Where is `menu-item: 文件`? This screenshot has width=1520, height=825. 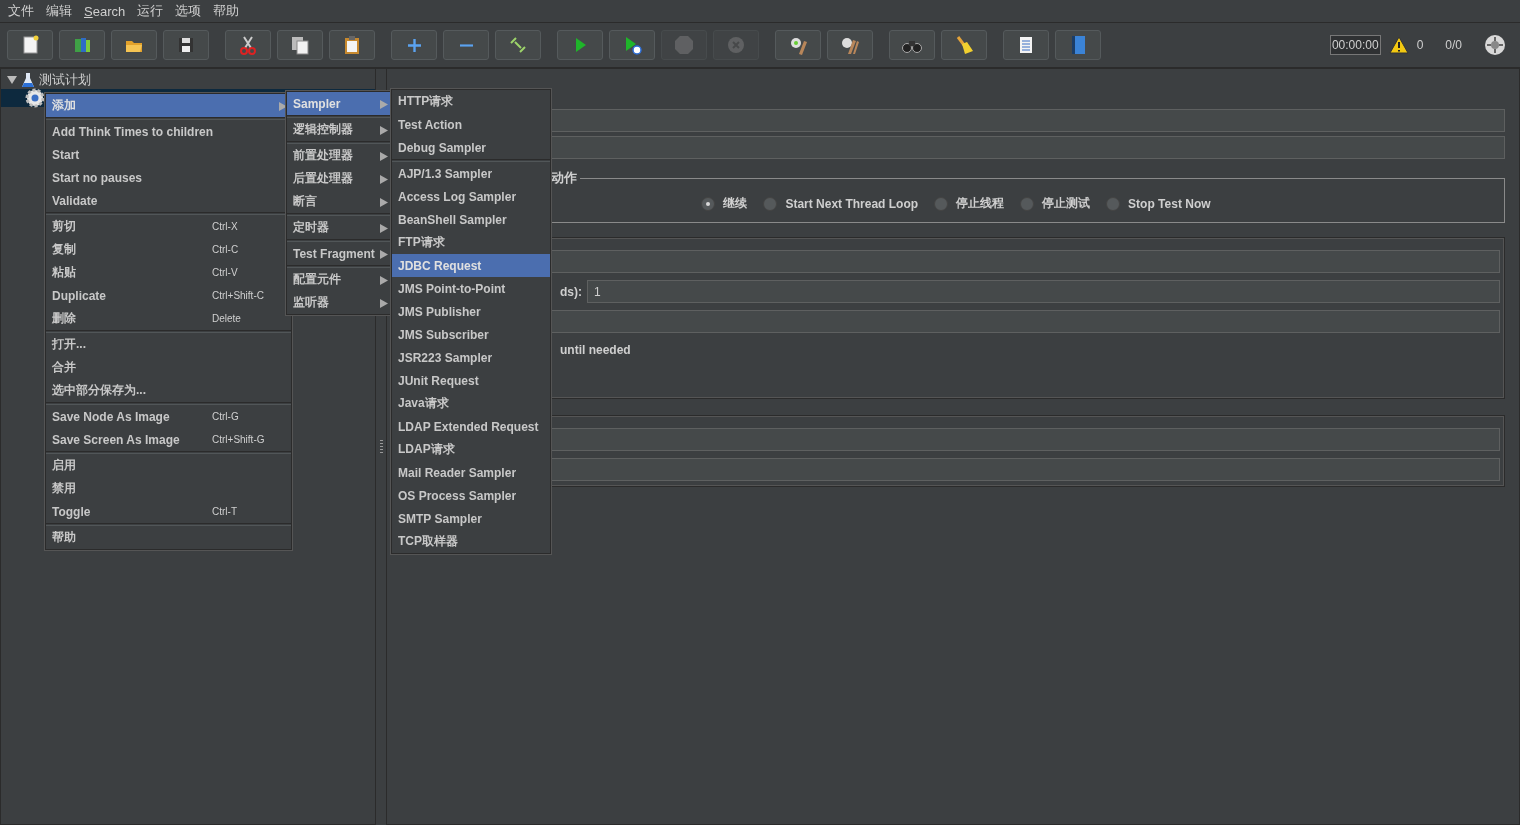 menu-item: 文件 is located at coordinates (21, 11).